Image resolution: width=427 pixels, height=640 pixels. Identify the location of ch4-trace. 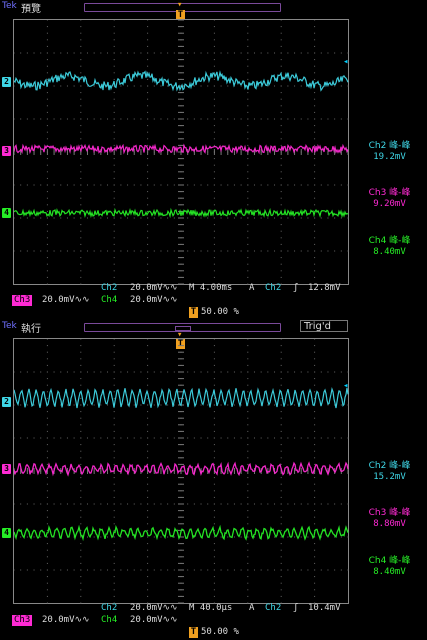
(181, 213).